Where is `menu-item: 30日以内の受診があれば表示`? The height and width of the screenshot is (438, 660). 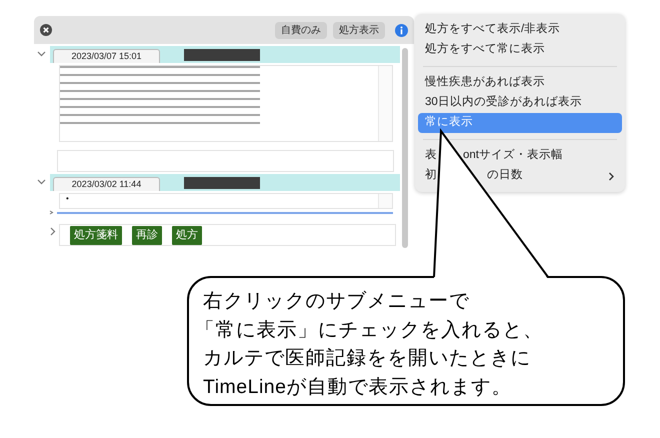 menu-item: 30日以内の受診があれば表示 is located at coordinates (520, 103).